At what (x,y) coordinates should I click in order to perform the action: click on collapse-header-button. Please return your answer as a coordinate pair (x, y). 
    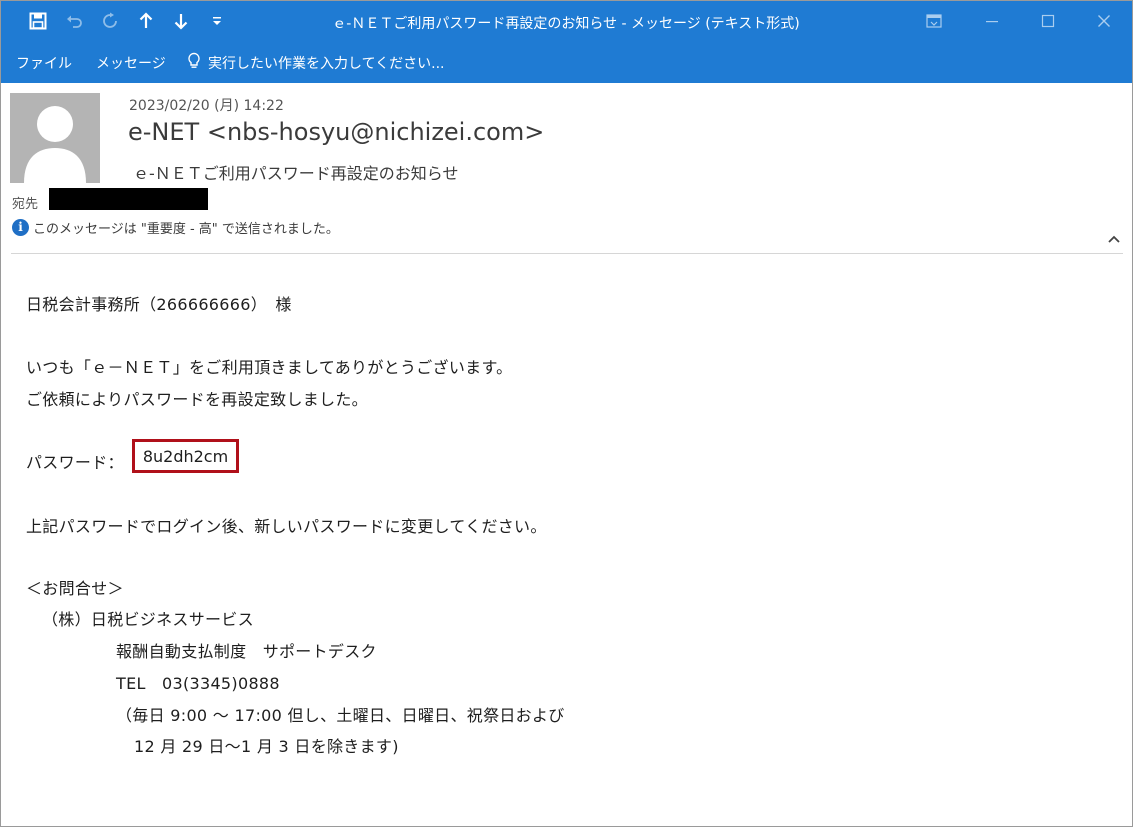
    Looking at the image, I should click on (1114, 238).